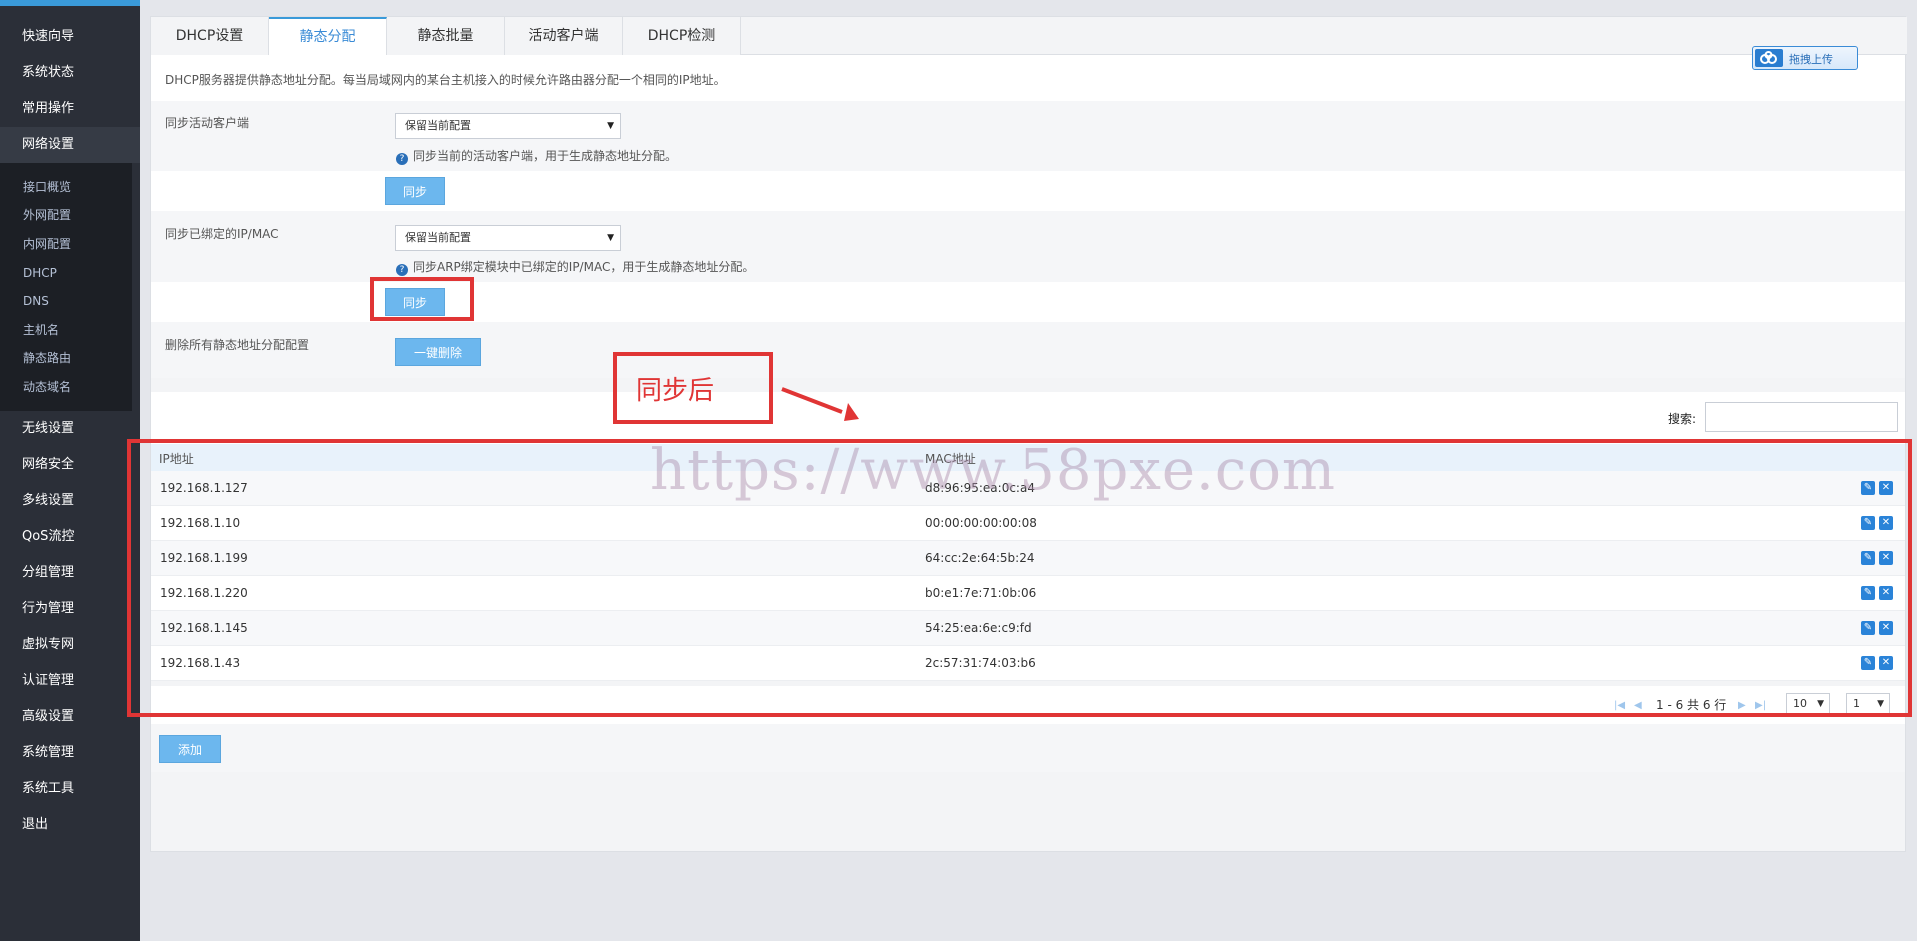 The height and width of the screenshot is (941, 1917). What do you see at coordinates (66, 215) in the screenshot?
I see `submenu-item-wan-config: 外网配置` at bounding box center [66, 215].